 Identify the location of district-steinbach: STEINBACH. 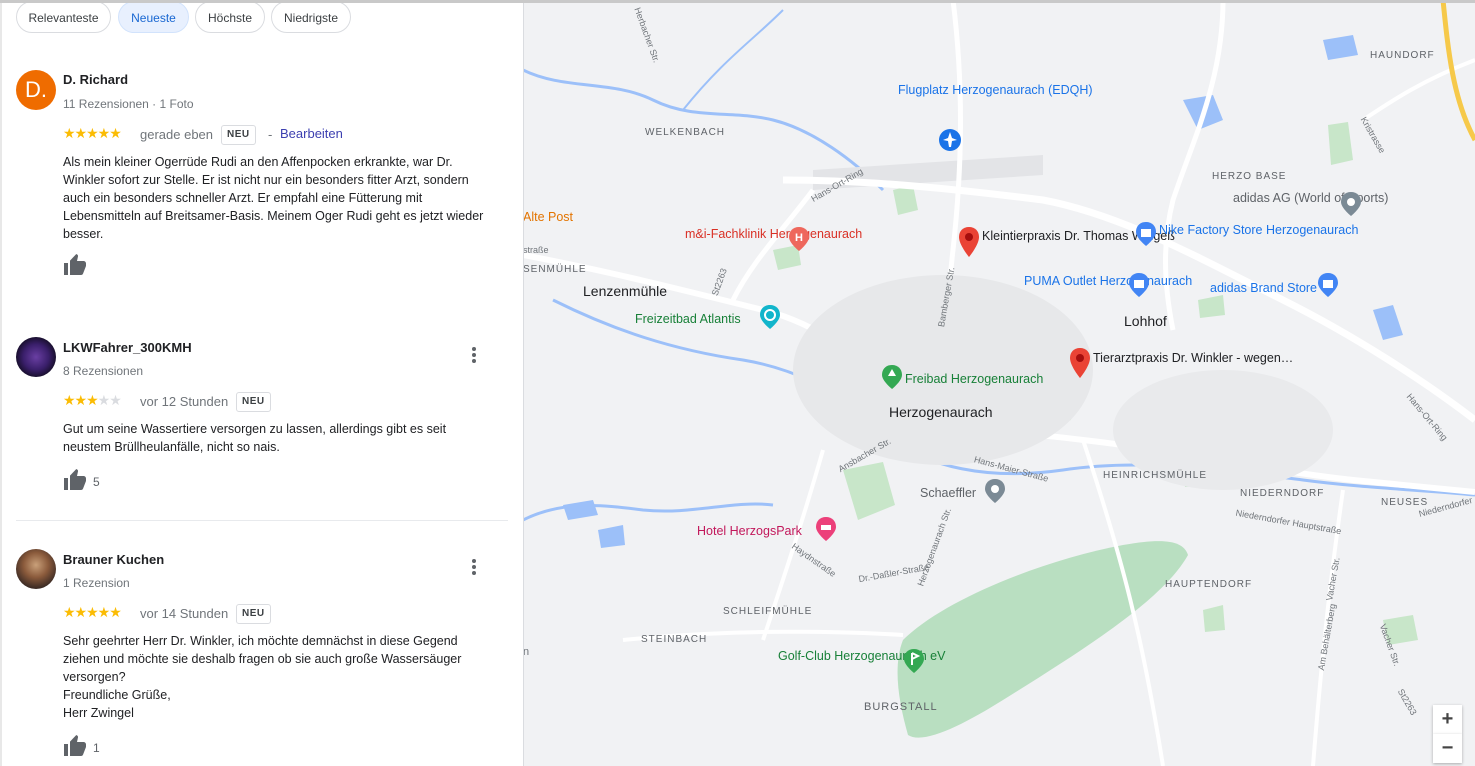
(674, 639).